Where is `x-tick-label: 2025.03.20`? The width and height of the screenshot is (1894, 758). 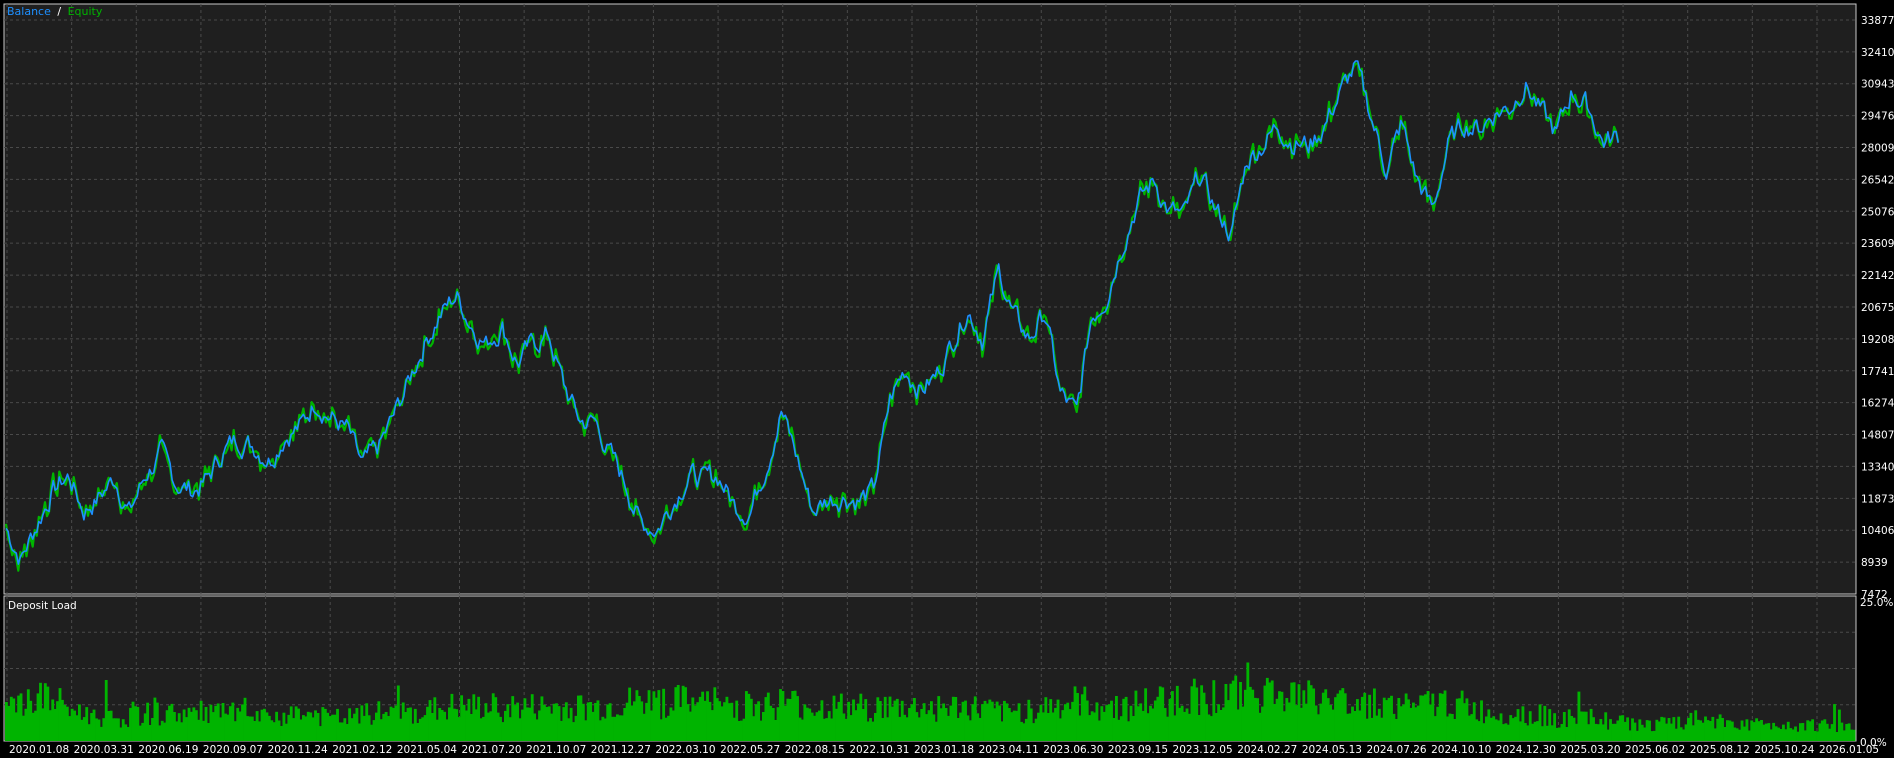
x-tick-label: 2025.03.20 is located at coordinates (1590, 750).